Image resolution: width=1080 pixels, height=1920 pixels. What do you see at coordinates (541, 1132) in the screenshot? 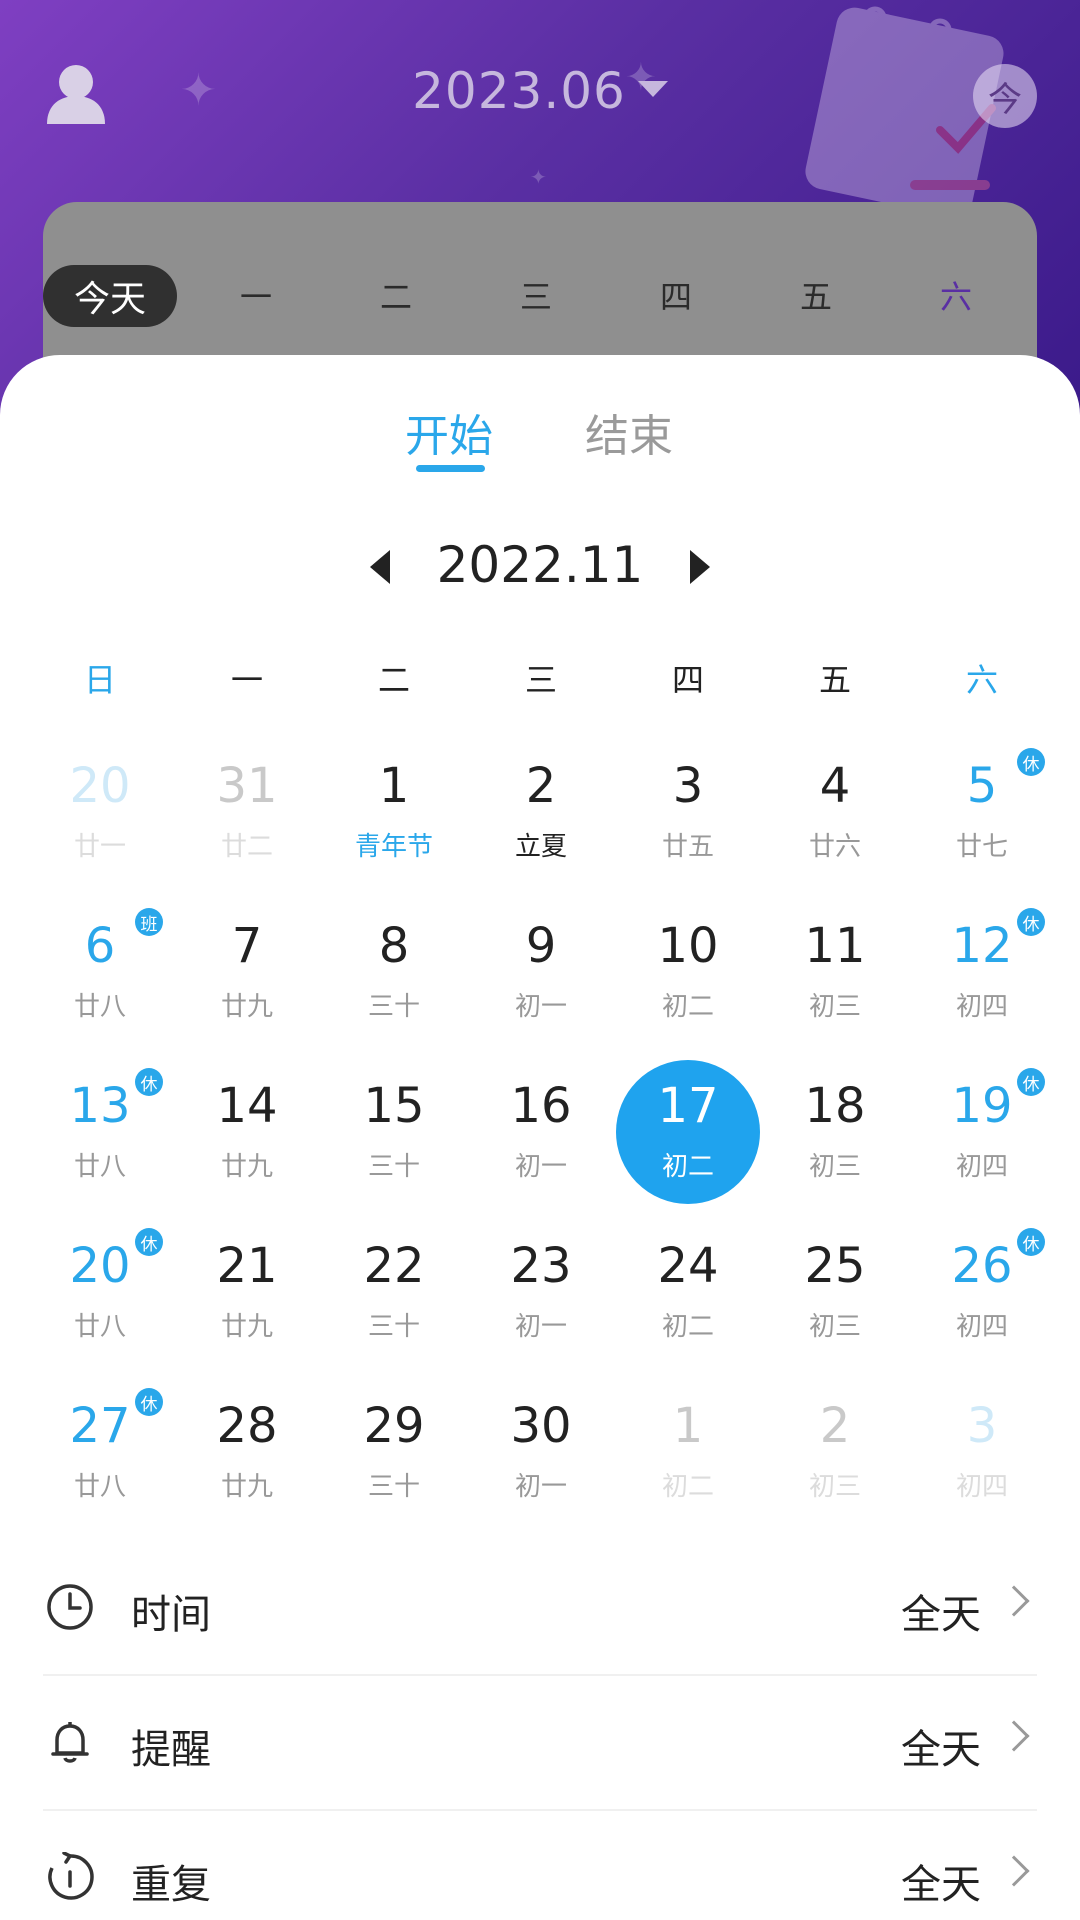
I see `calendar-day: 16 初一` at bounding box center [541, 1132].